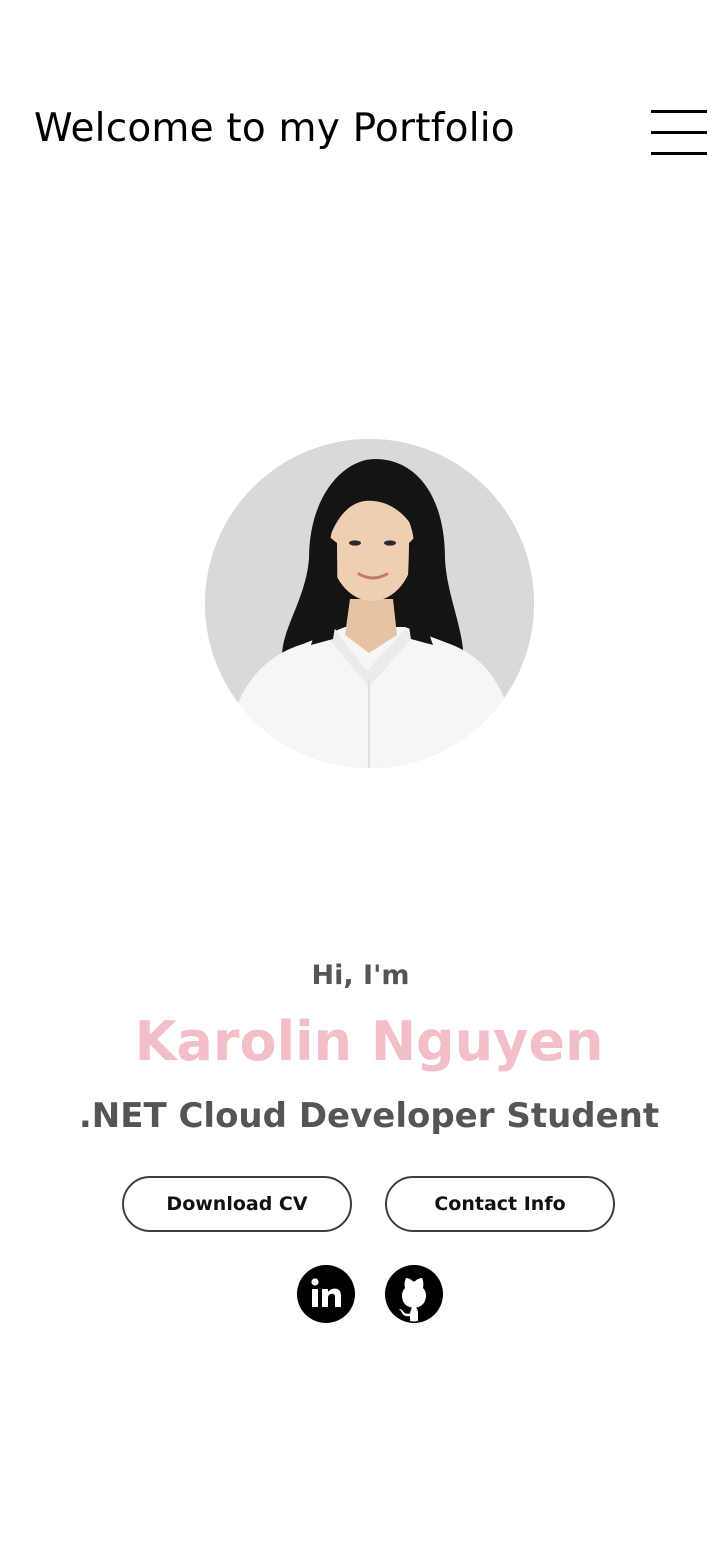 The height and width of the screenshot is (1560, 721). I want to click on profile-photo-illustration, so click(369, 603).